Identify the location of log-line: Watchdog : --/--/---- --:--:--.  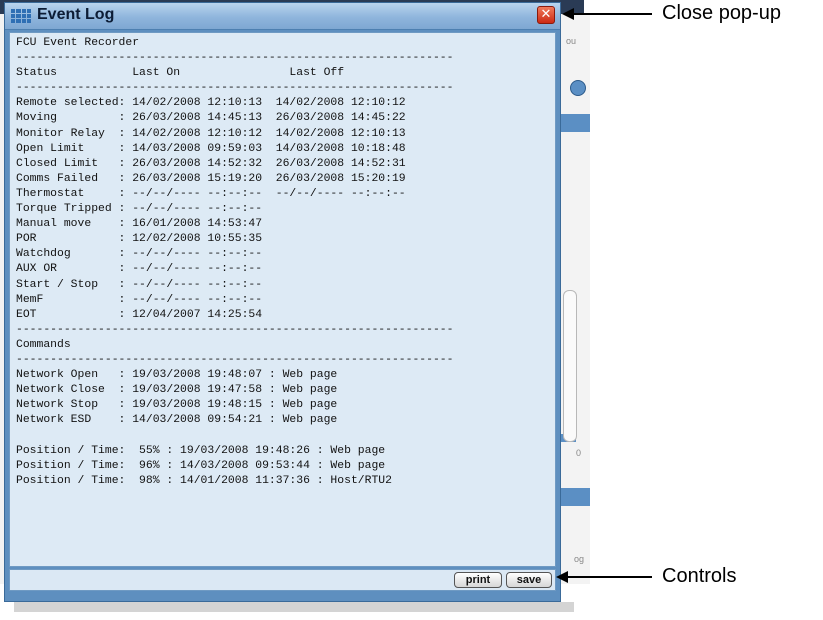
(139, 254).